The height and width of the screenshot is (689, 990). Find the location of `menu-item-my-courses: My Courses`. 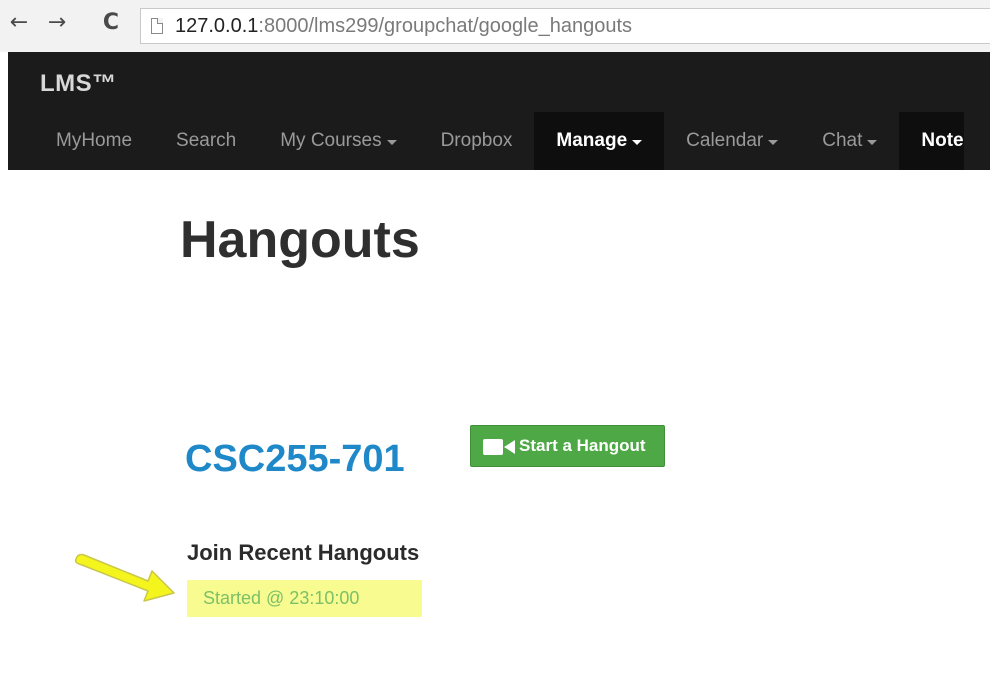

menu-item-my-courses: My Courses is located at coordinates (338, 141).